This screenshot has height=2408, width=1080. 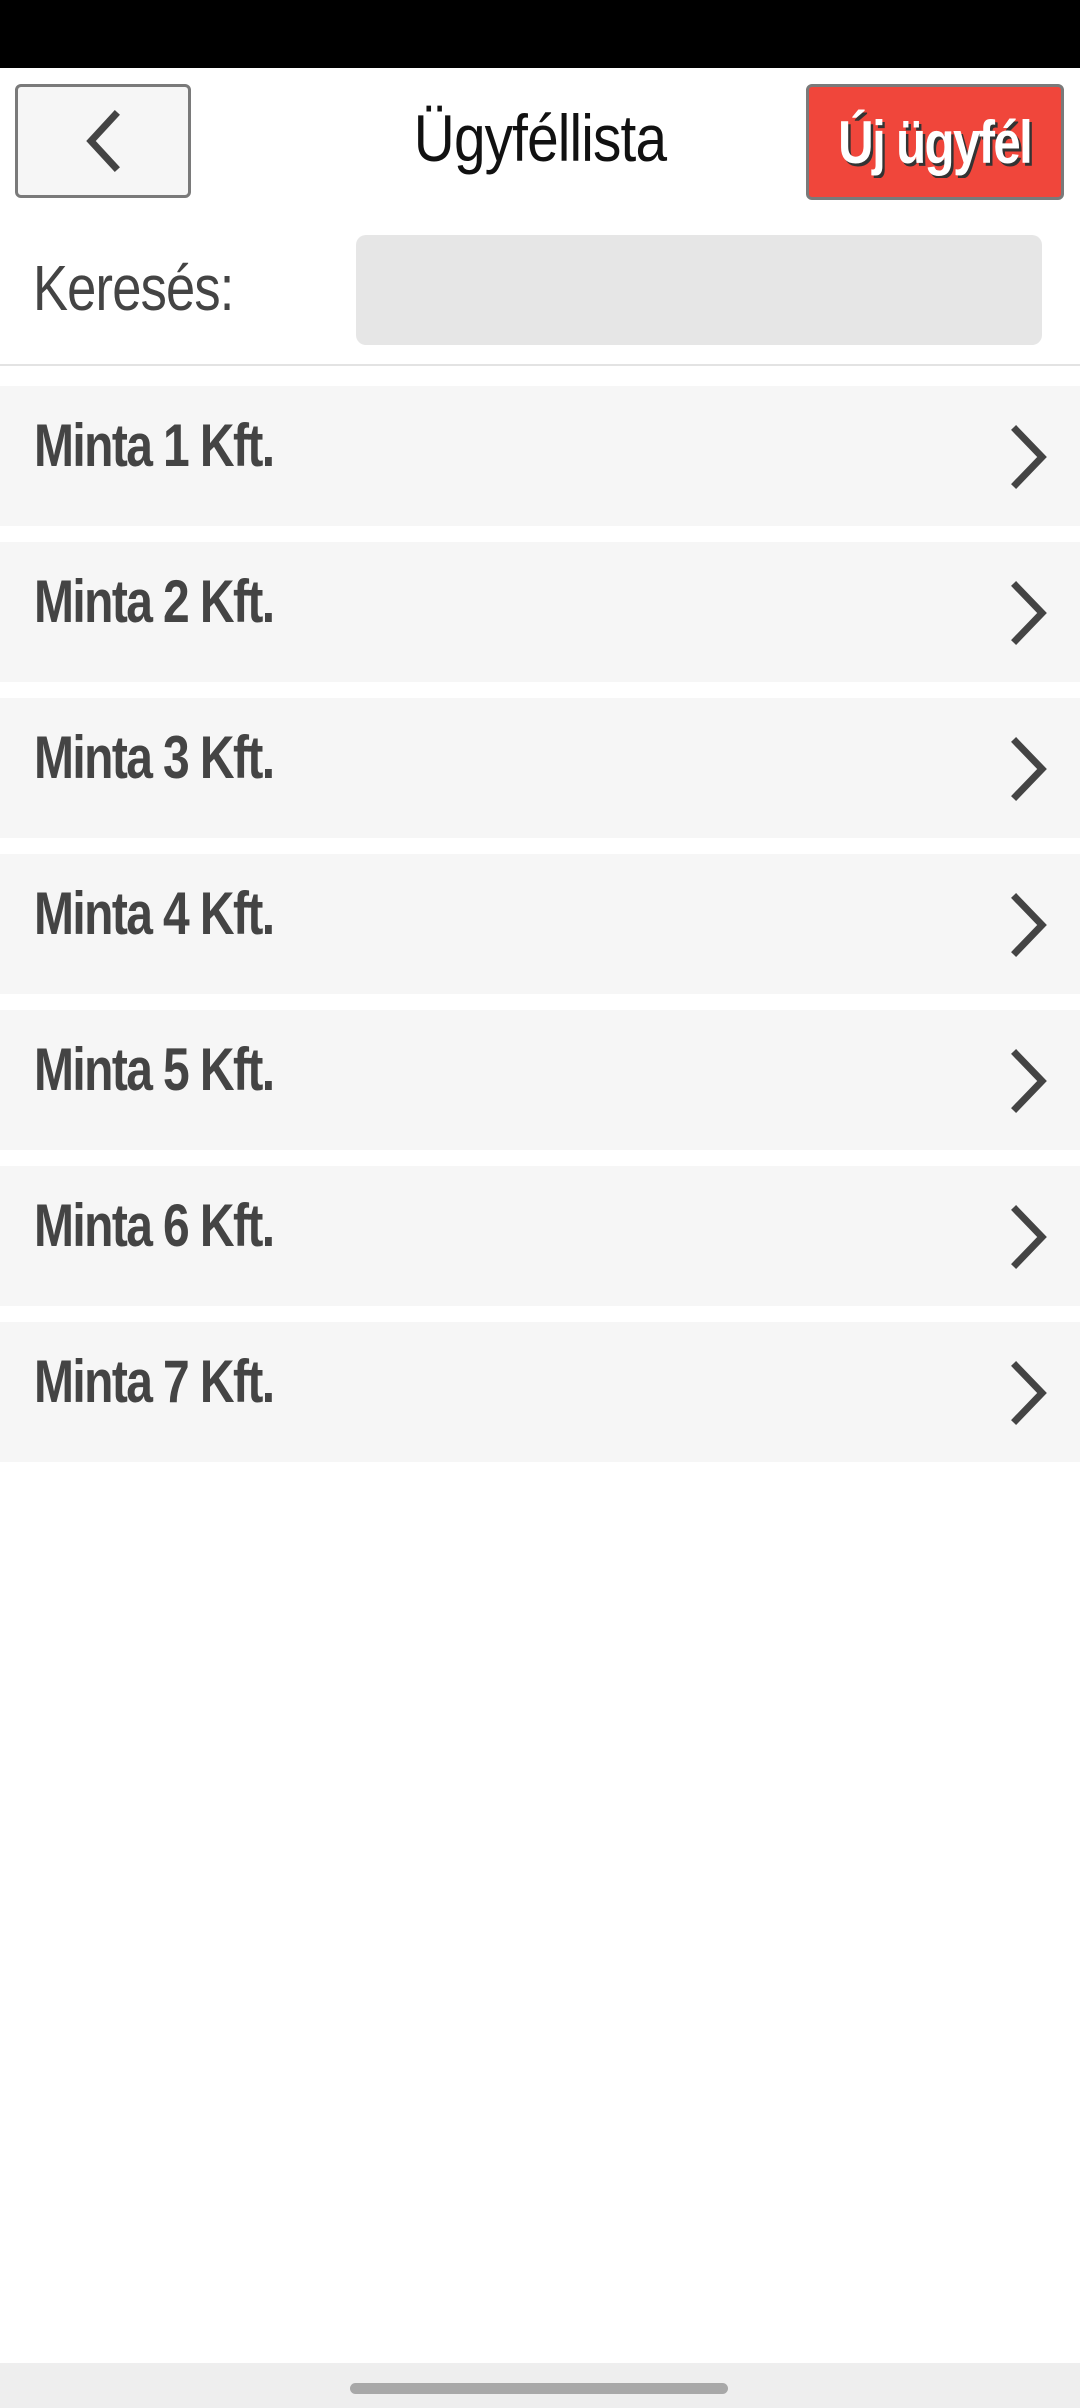 I want to click on new-client-button: Új ügyfél, so click(x=935, y=142).